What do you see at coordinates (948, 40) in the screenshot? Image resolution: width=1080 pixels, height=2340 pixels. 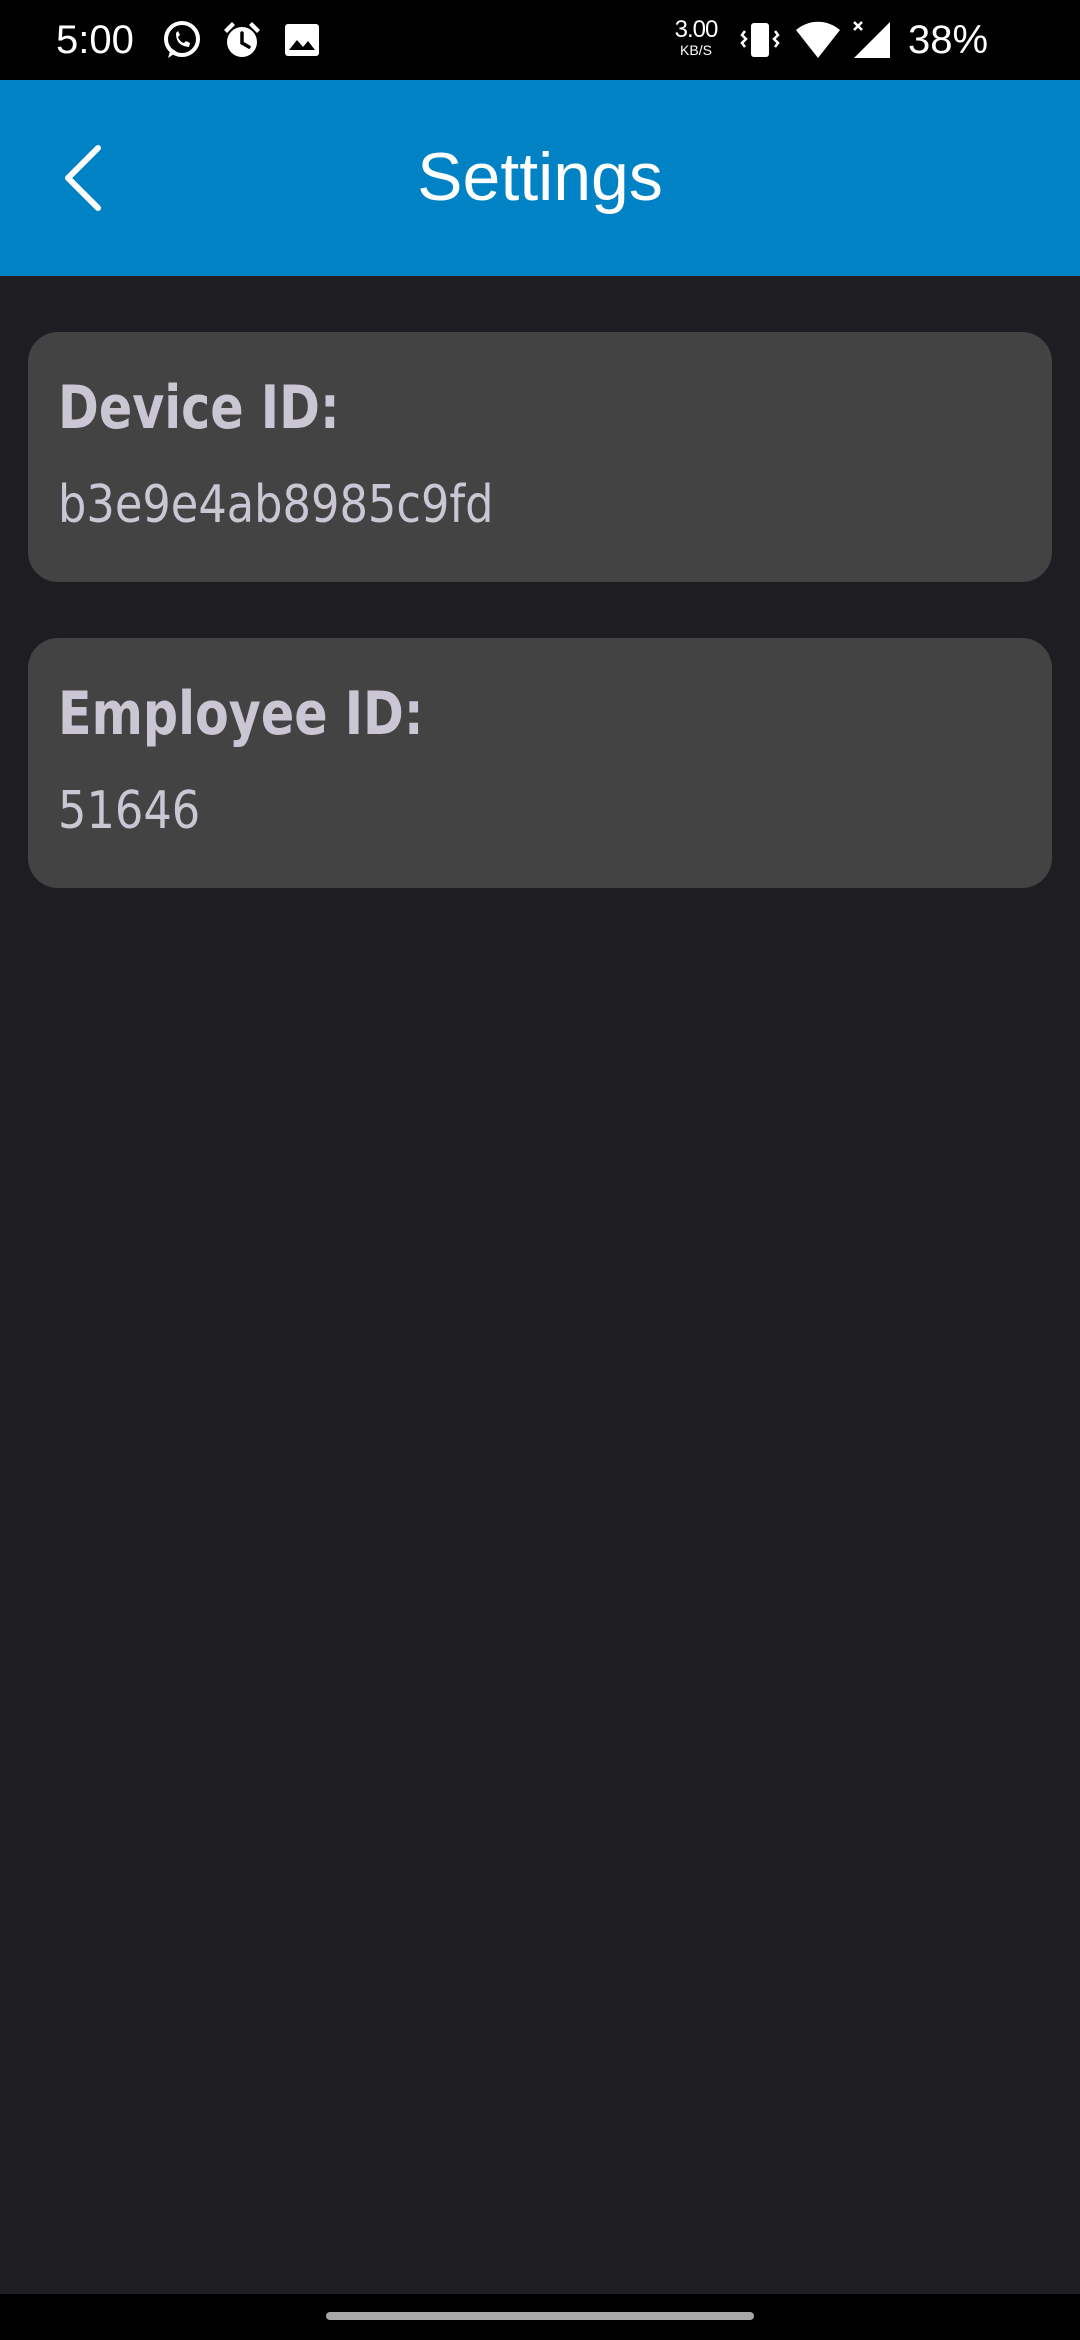 I see `battery-percent: 38%` at bounding box center [948, 40].